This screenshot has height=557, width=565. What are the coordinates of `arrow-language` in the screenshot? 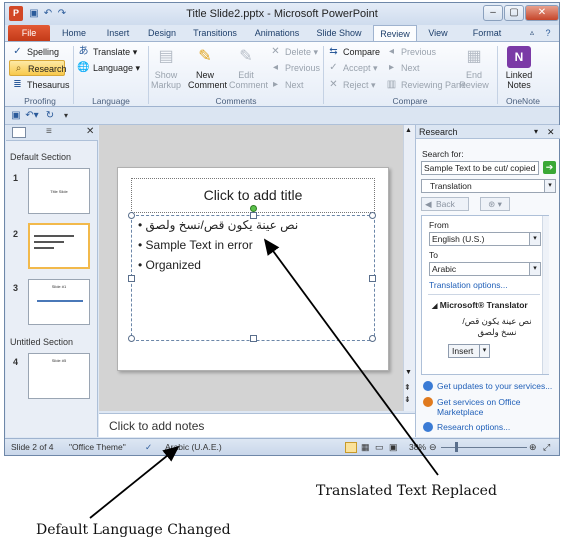 It's located at (134, 482).